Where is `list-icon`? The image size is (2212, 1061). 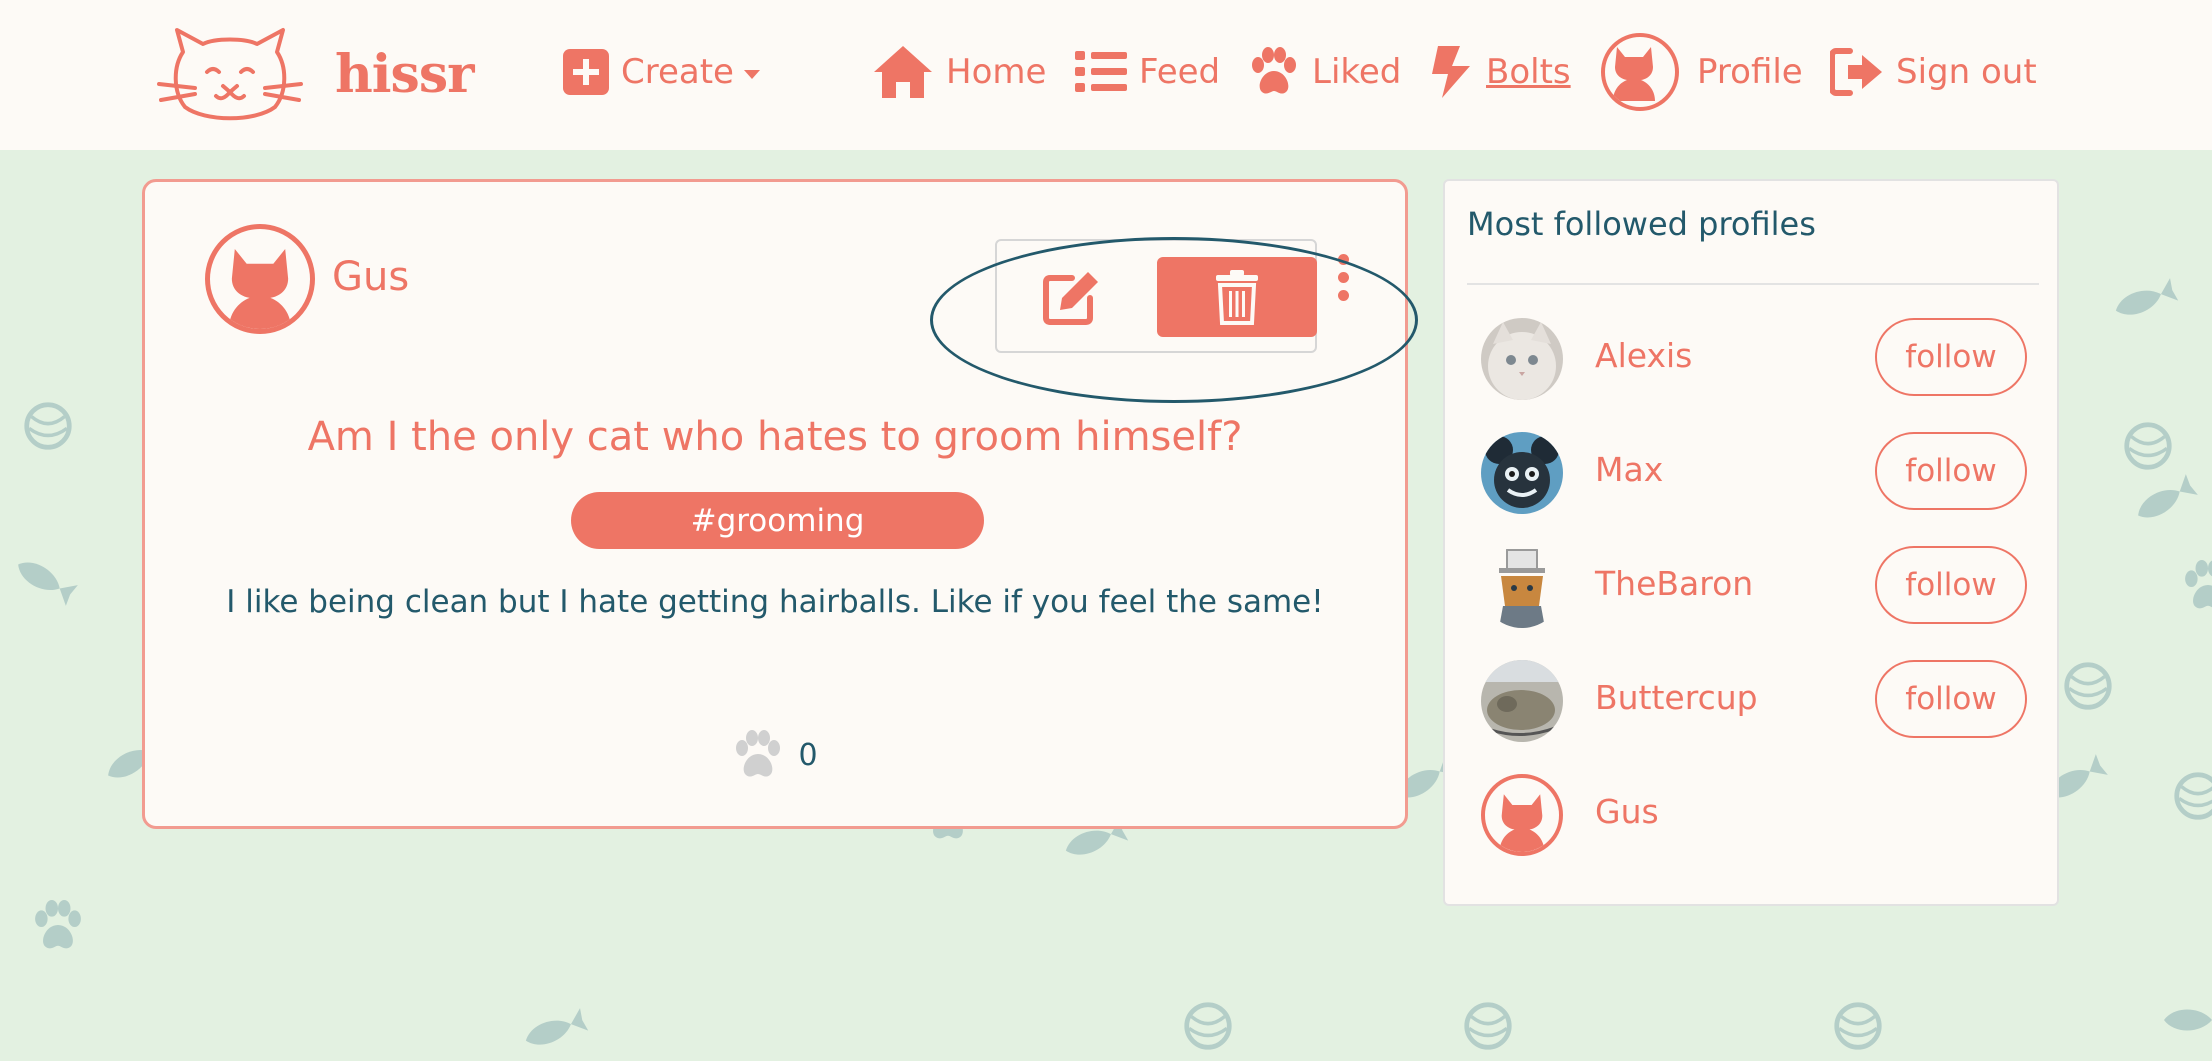
list-icon is located at coordinates (1101, 71).